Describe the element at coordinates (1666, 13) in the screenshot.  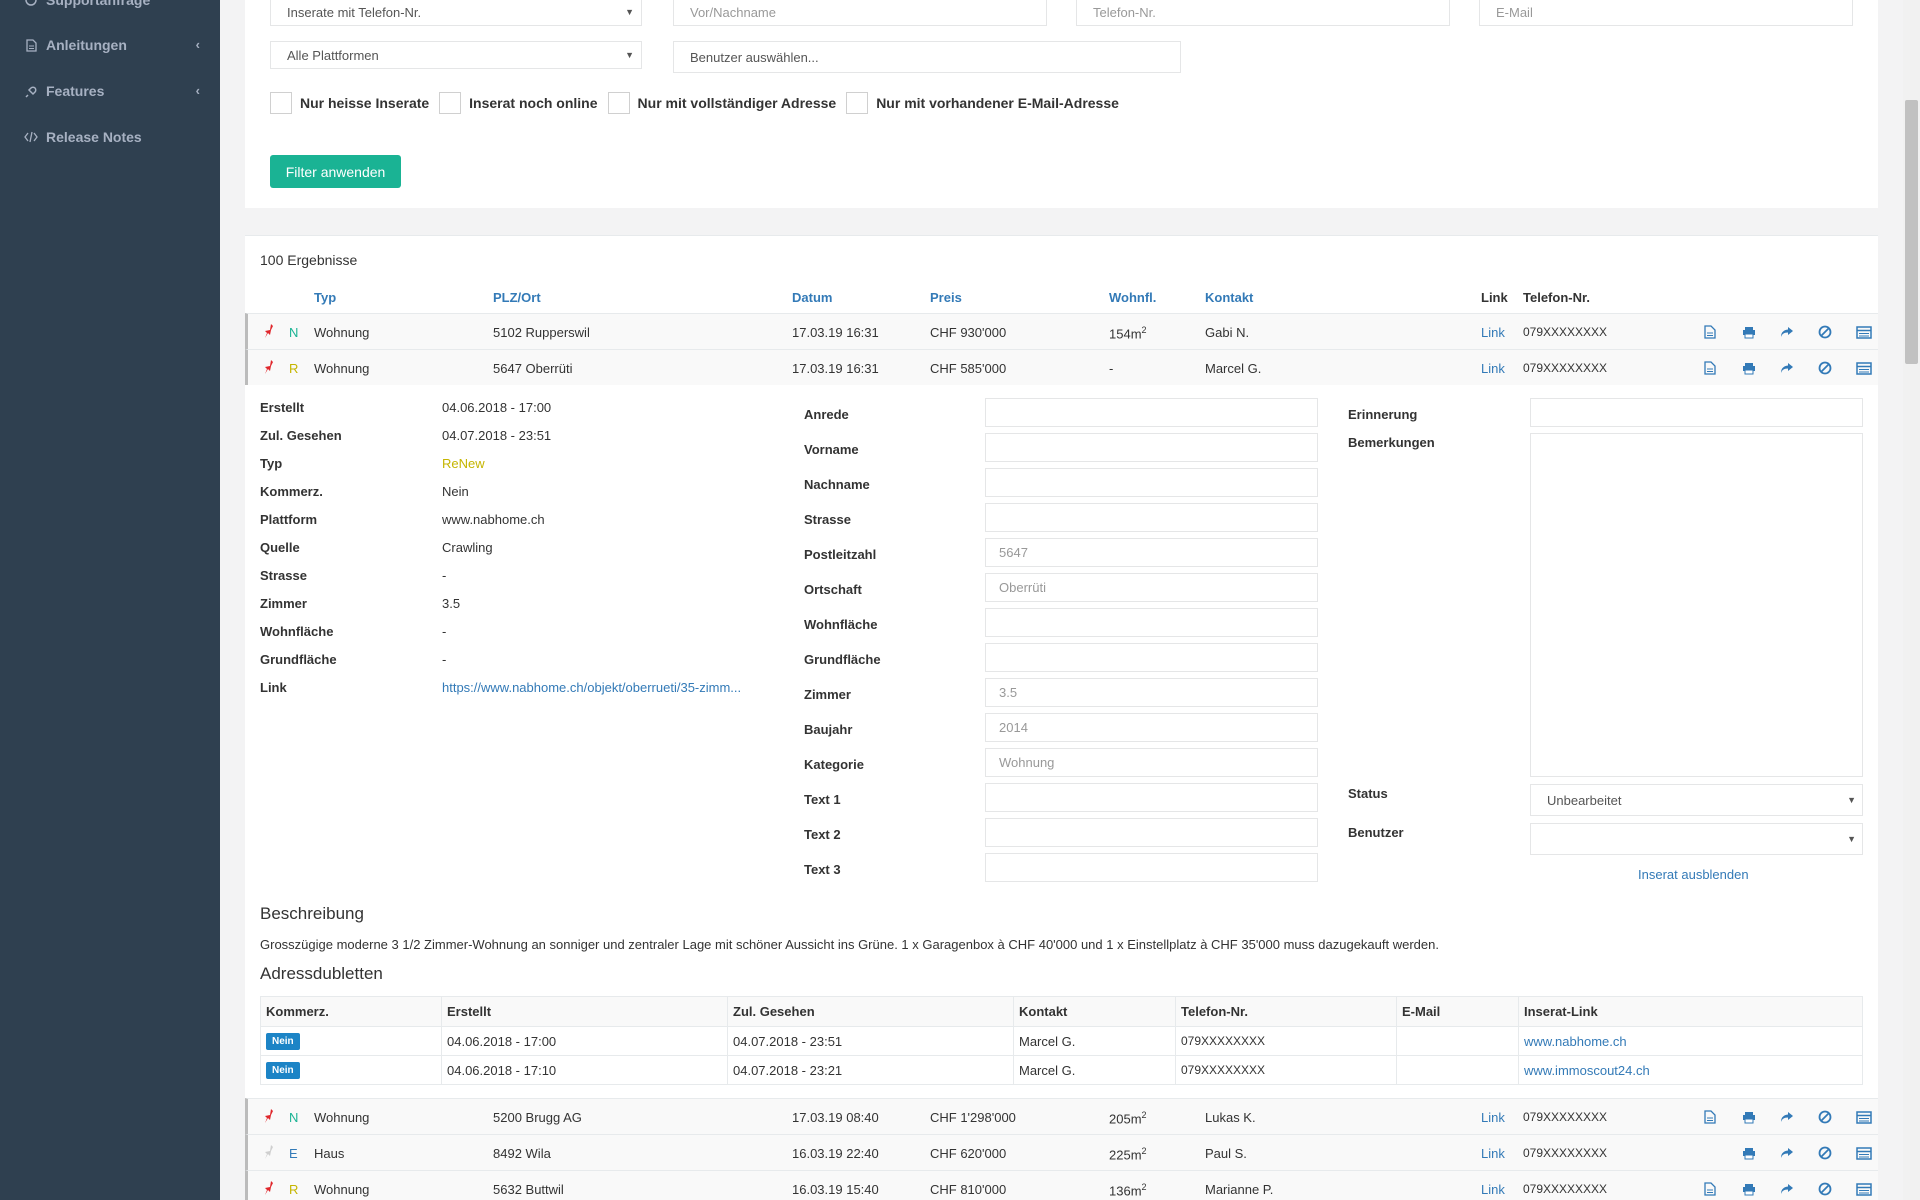
I see `email-input: E-Mail` at that location.